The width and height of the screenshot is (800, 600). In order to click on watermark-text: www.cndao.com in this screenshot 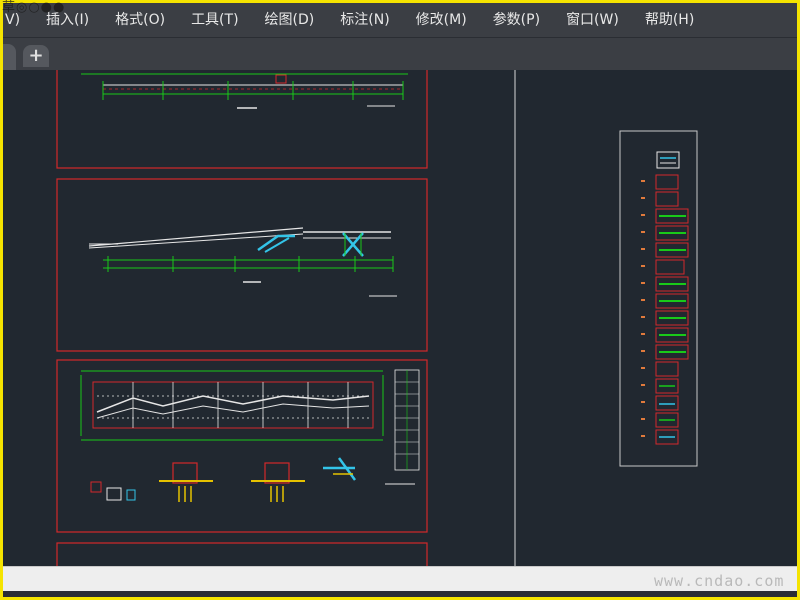, I will do `click(719, 581)`.